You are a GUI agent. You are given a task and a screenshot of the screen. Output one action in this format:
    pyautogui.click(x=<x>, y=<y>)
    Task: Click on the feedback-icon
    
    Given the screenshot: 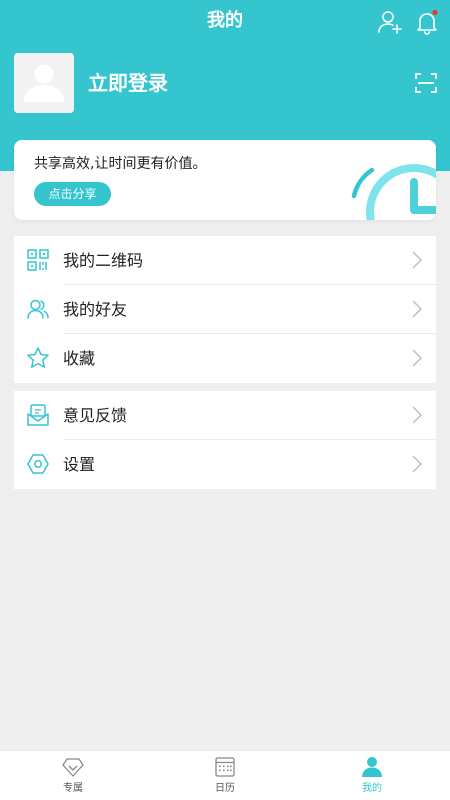 What is the action you would take?
    pyautogui.click(x=38, y=415)
    